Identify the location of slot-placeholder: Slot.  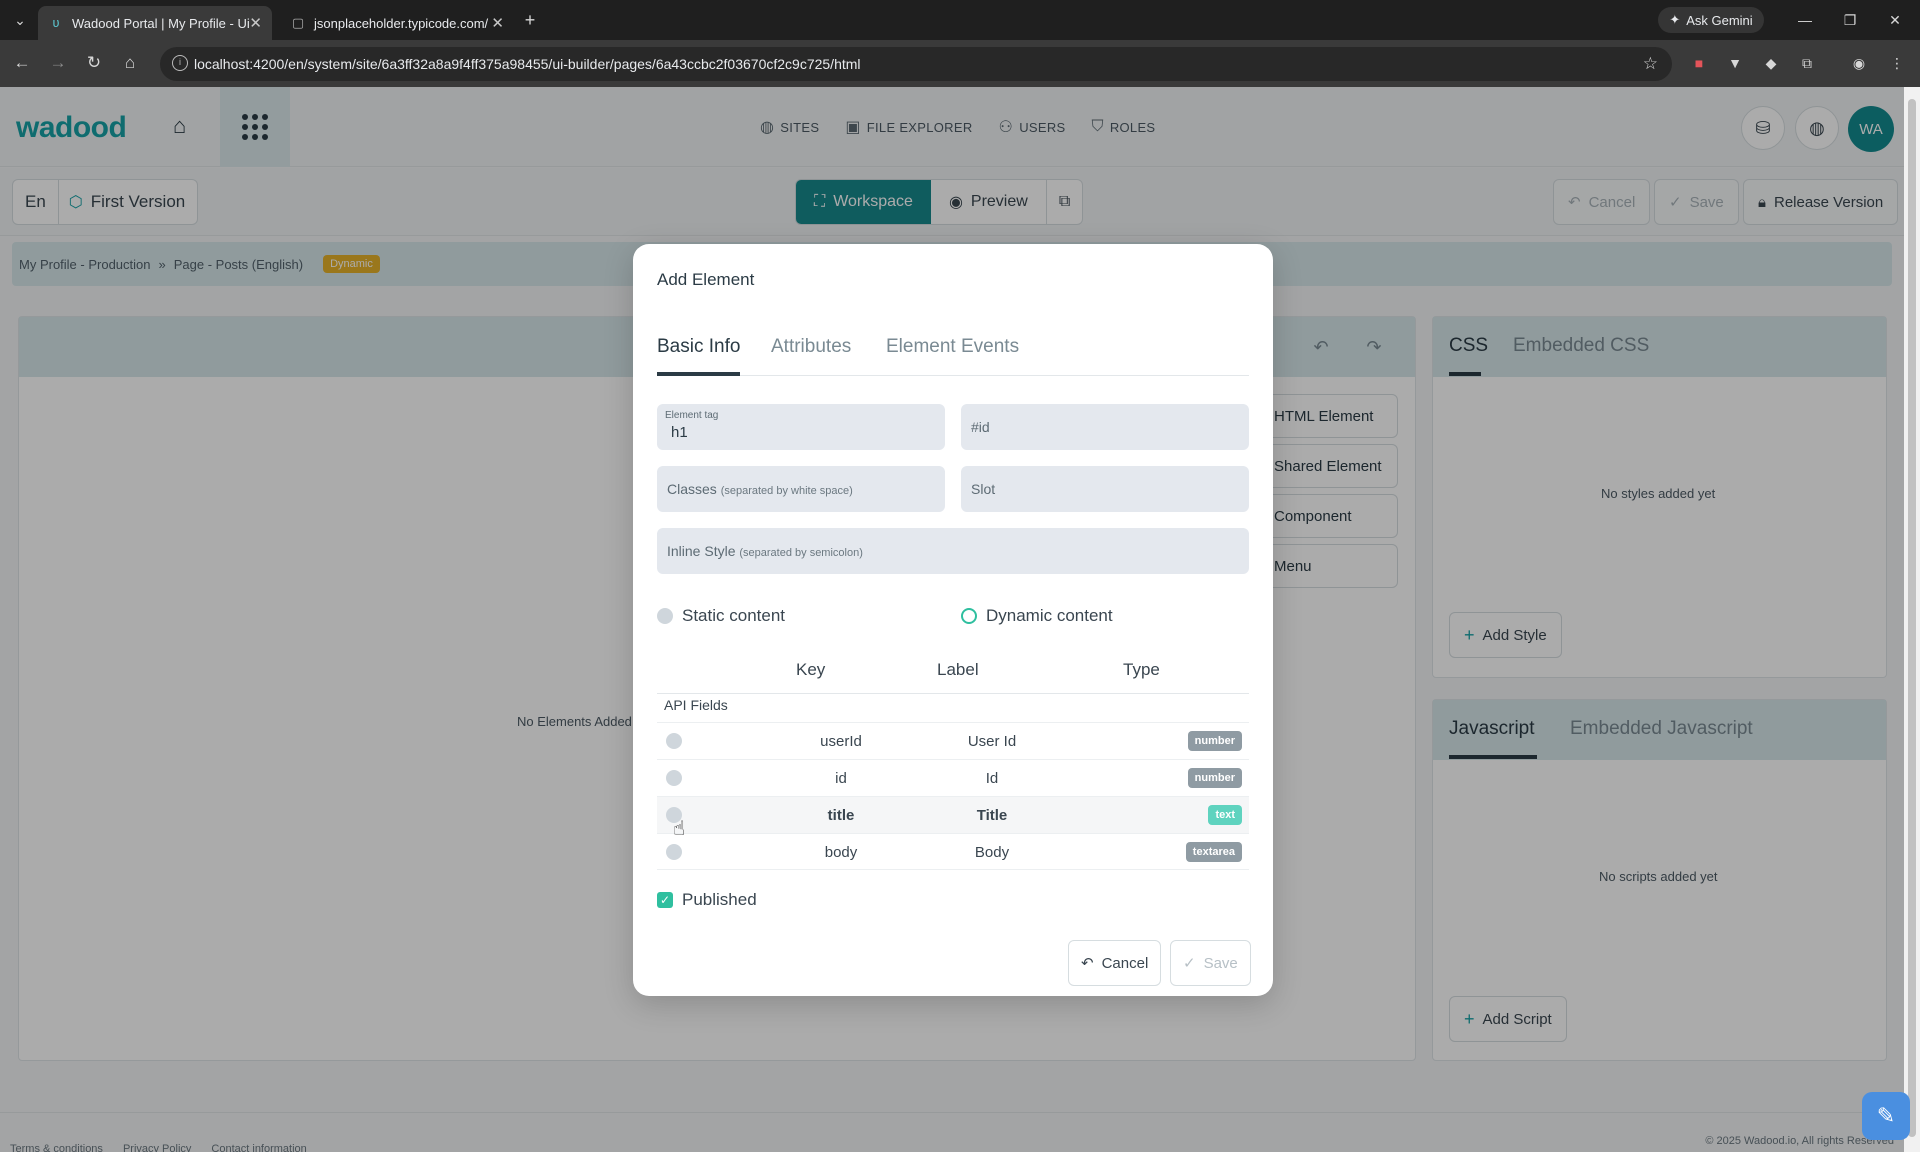
(983, 489).